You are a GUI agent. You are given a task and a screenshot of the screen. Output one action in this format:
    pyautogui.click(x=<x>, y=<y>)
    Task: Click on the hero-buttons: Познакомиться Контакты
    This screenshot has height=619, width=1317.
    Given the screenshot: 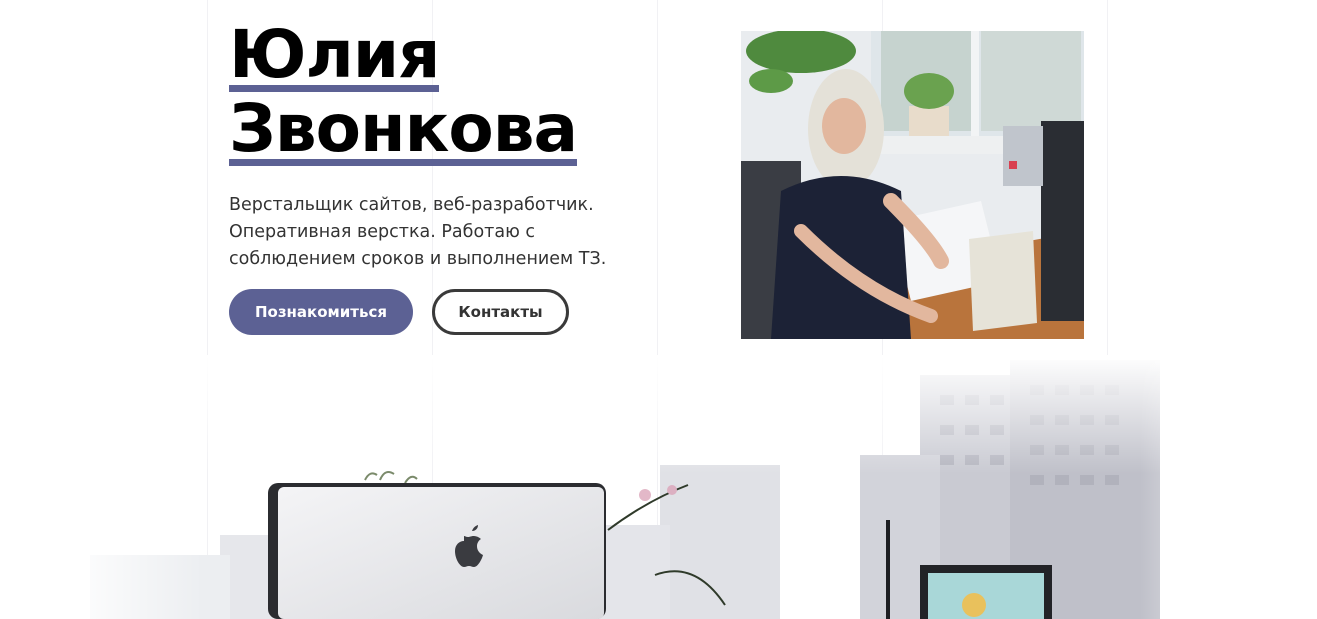 What is the action you would take?
    pyautogui.click(x=399, y=312)
    